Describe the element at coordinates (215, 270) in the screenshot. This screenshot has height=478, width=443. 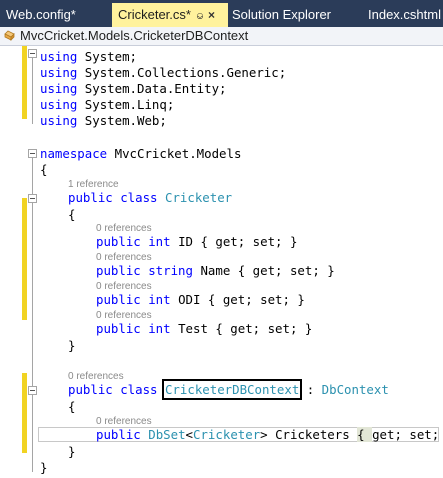
I see `code-line-prop-name: public string Name { get; set; }` at that location.